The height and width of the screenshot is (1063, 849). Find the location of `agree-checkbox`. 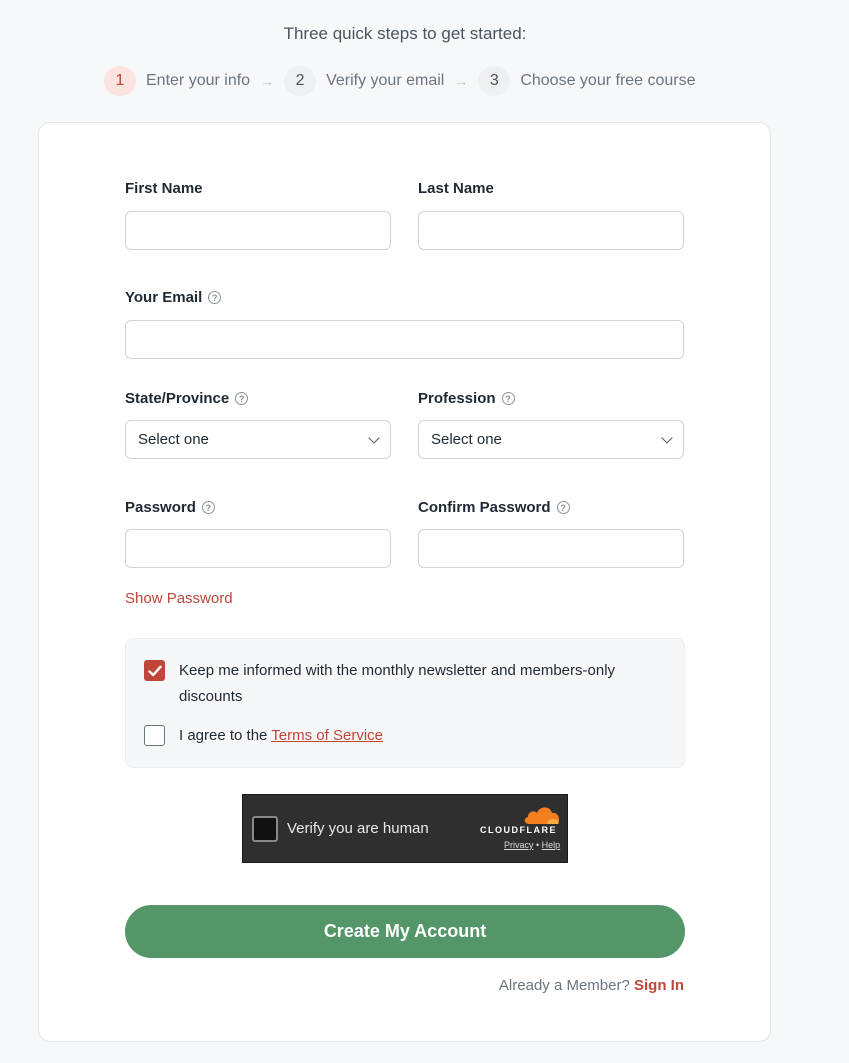

agree-checkbox is located at coordinates (154, 735).